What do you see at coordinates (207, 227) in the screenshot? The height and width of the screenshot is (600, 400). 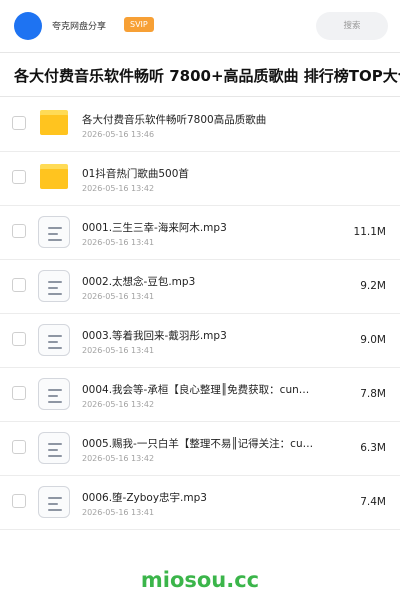 I see `item-name: 0001.三生三幸-海来阿木.mp3` at bounding box center [207, 227].